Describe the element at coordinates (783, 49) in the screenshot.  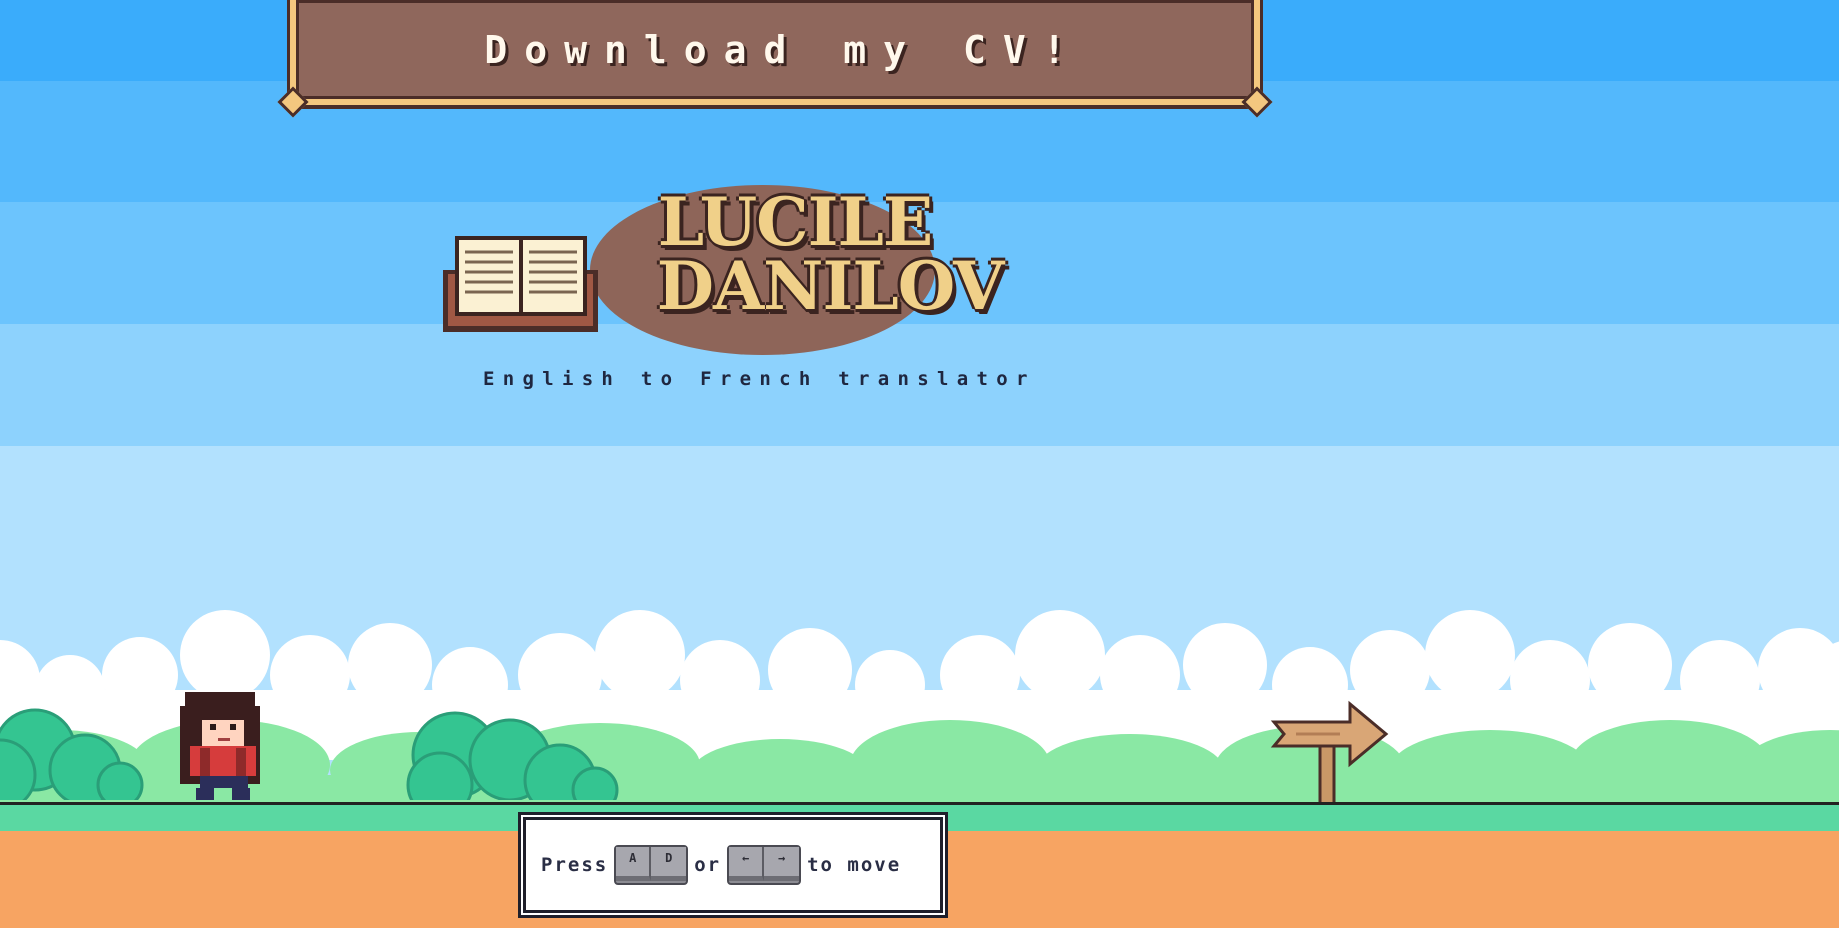
I see `download-cv-label: Download my CV!` at that location.